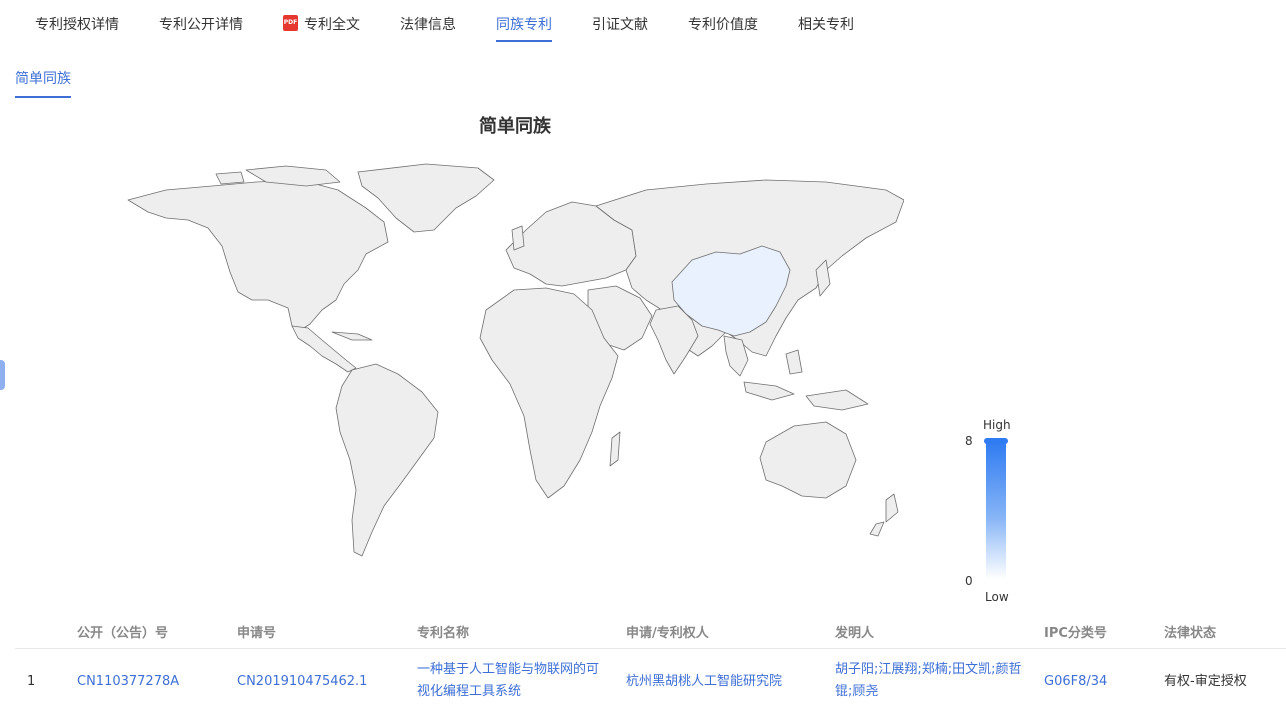 This screenshot has height=709, width=1286. Describe the element at coordinates (302, 682) in the screenshot. I see `app-no-link: CN201910475462.1` at that location.